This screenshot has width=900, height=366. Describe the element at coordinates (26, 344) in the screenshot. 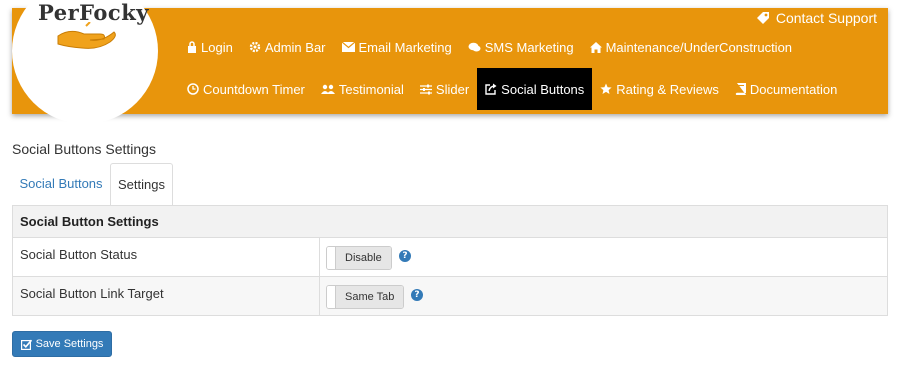

I see `checkbox-icon` at that location.